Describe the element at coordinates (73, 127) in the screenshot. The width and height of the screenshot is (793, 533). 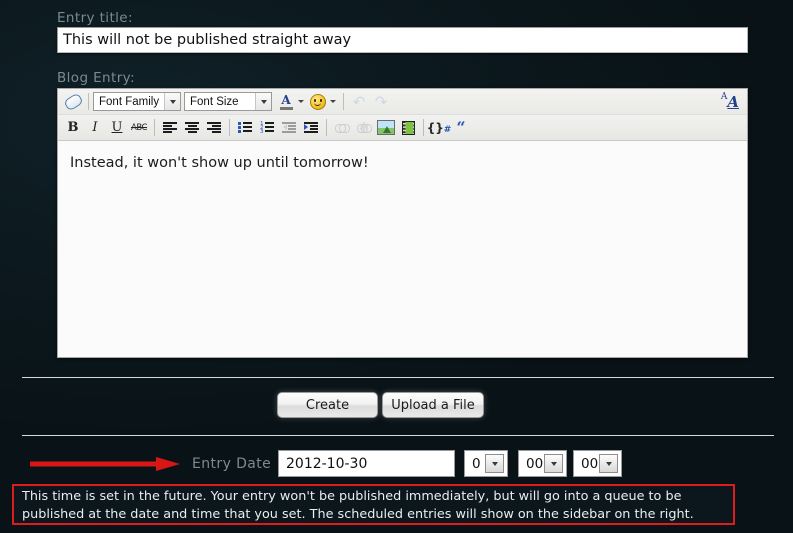
I see `bold-button: B` at that location.